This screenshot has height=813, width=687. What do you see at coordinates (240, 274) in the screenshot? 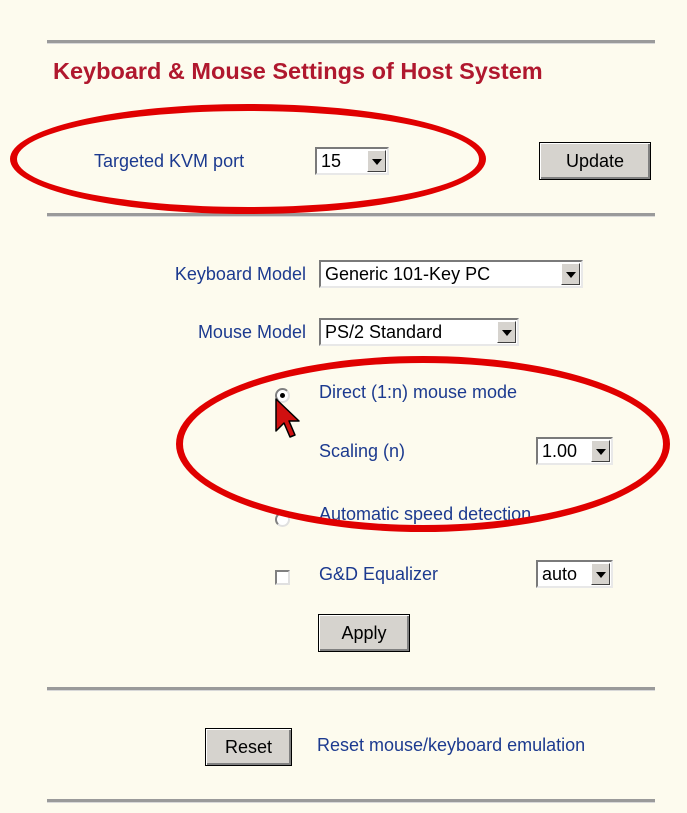
I see `keyboard-model-label: Keyboard Model` at bounding box center [240, 274].